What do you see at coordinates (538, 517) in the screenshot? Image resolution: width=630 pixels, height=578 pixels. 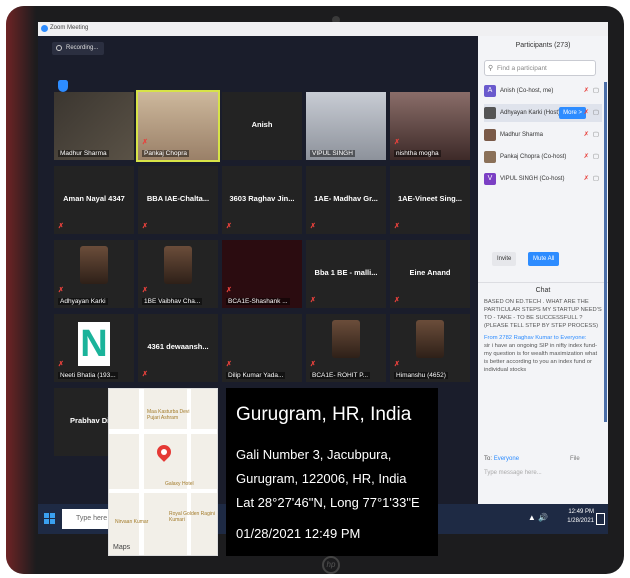 I see `volume-icon: ▲ 🔊` at bounding box center [538, 517].